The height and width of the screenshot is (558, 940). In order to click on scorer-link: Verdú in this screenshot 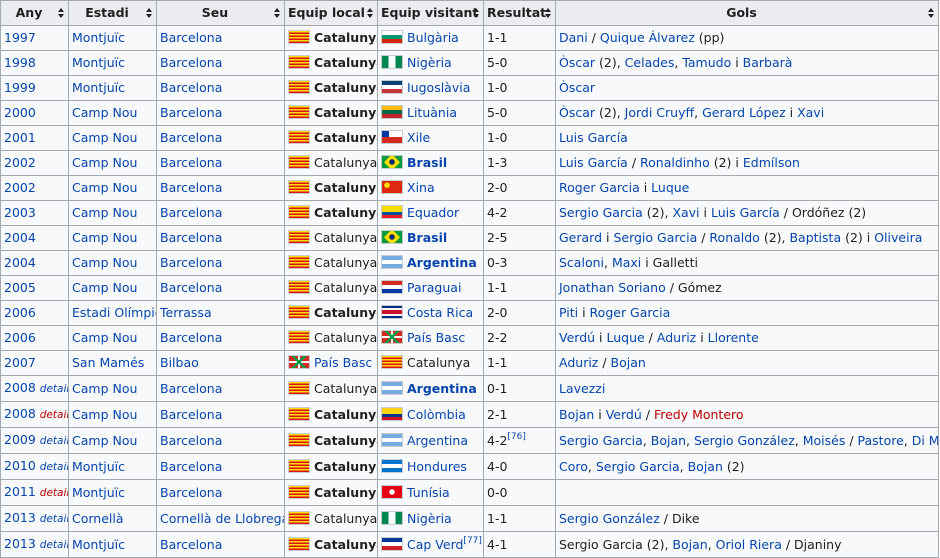, I will do `click(577, 337)`.